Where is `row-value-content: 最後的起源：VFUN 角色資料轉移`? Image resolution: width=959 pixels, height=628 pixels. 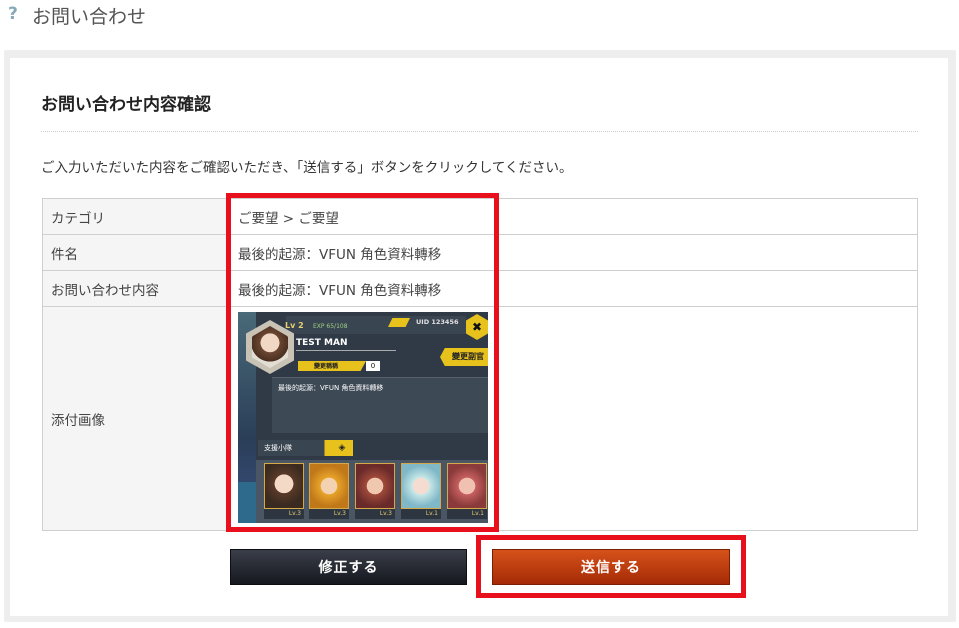 row-value-content: 最後的起源：VFUN 角色資料轉移 is located at coordinates (574, 288).